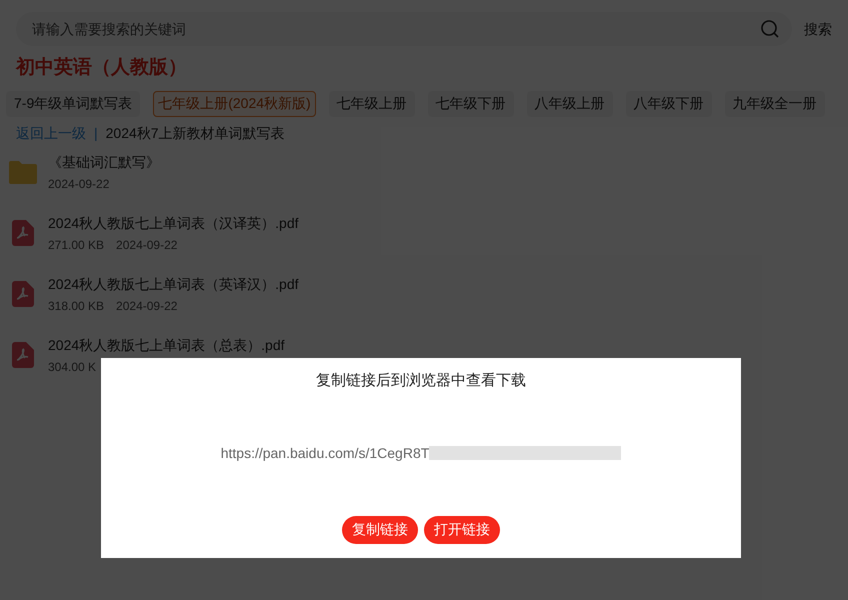 This screenshot has height=600, width=848. What do you see at coordinates (818, 29) in the screenshot?
I see `search-button: 搜索` at bounding box center [818, 29].